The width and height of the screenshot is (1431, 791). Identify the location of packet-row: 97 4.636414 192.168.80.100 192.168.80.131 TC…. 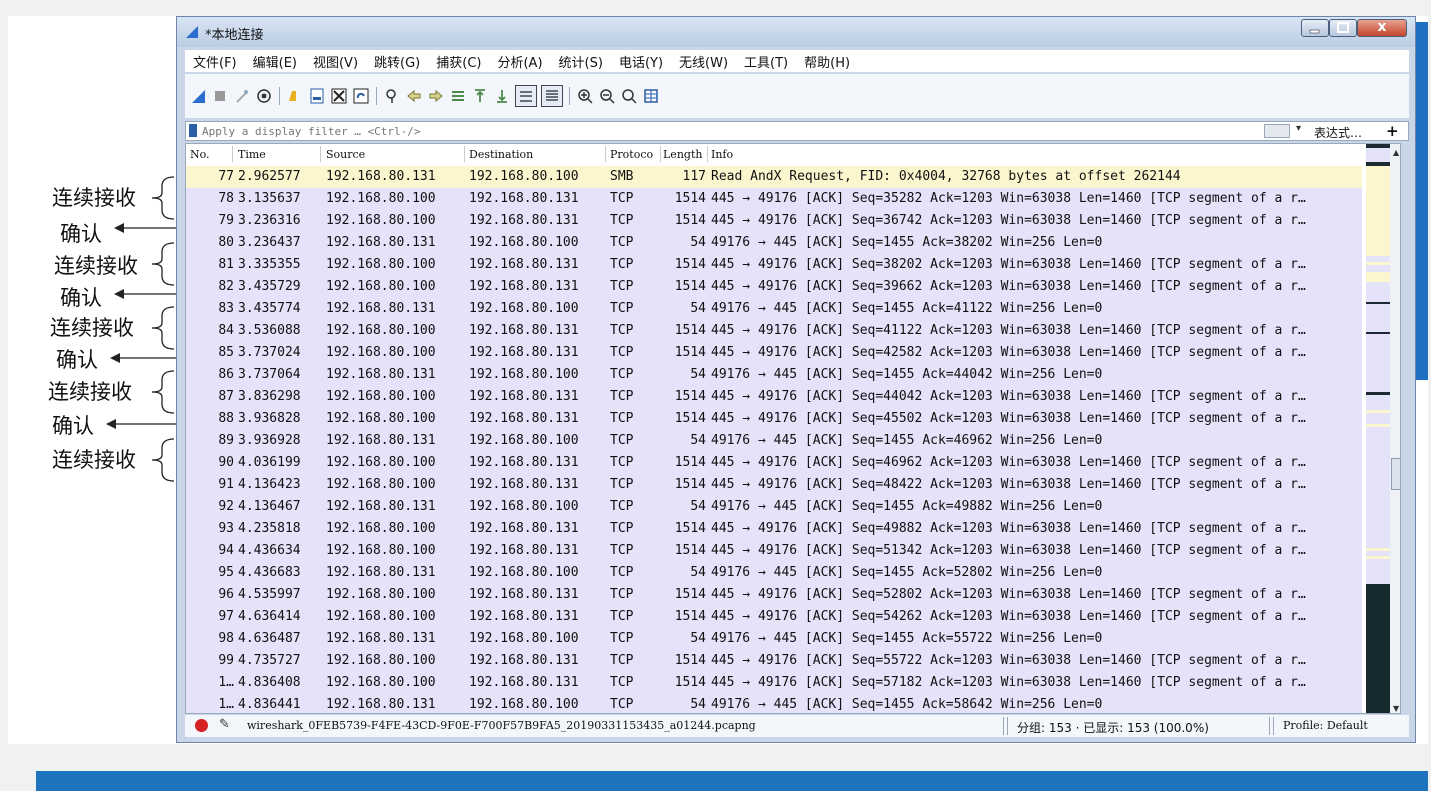
(774, 617).